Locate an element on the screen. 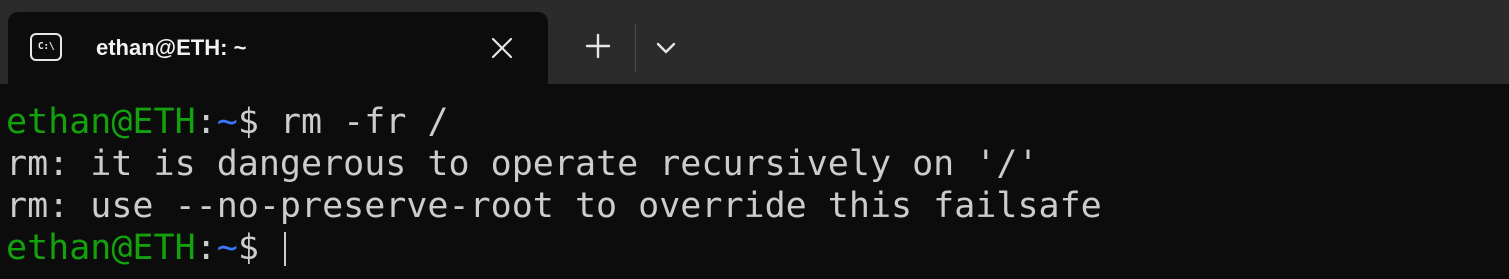 The image size is (1509, 279). terminal-line-command: ethan@ETH:~$ rm -fr / is located at coordinates (757, 122).